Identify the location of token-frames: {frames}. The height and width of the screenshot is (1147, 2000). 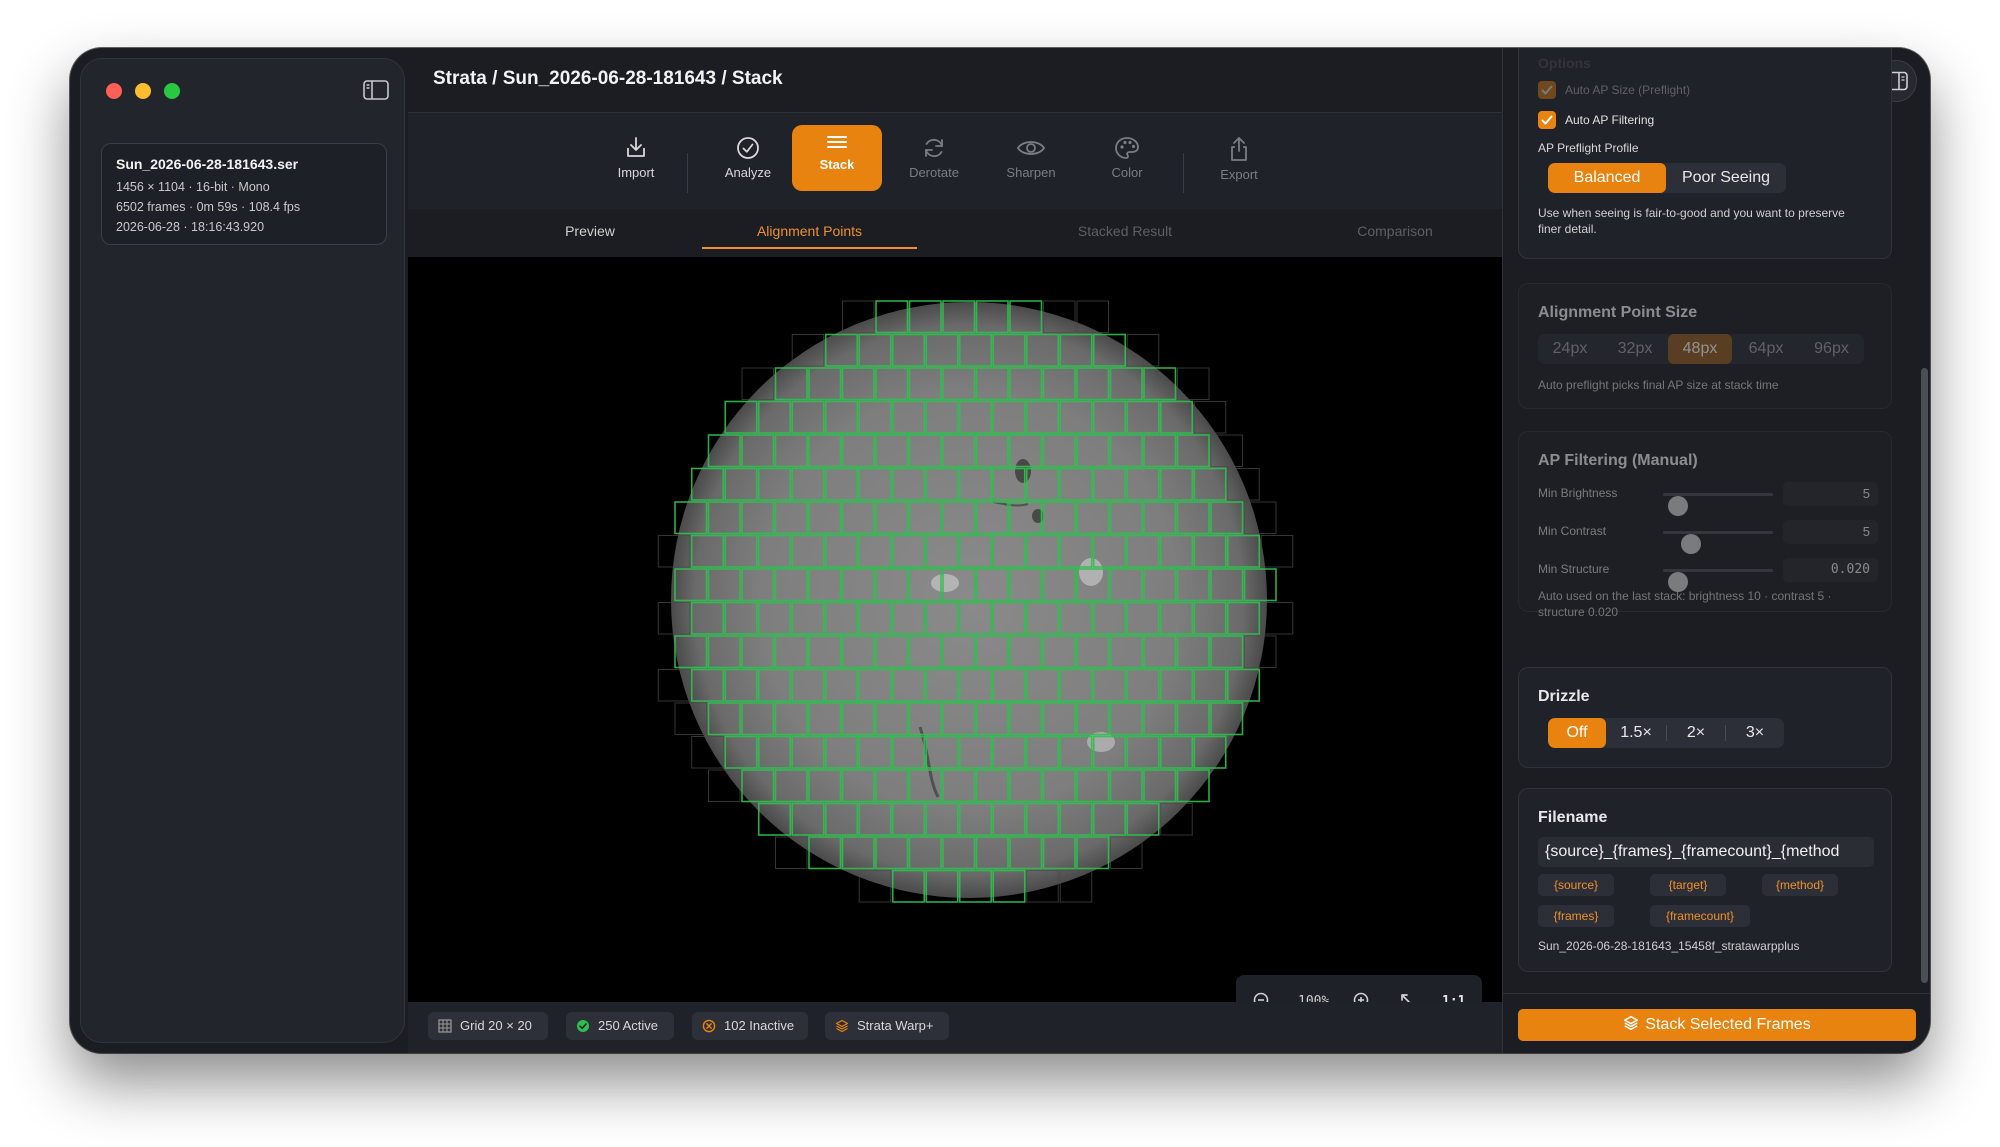
(1576, 916).